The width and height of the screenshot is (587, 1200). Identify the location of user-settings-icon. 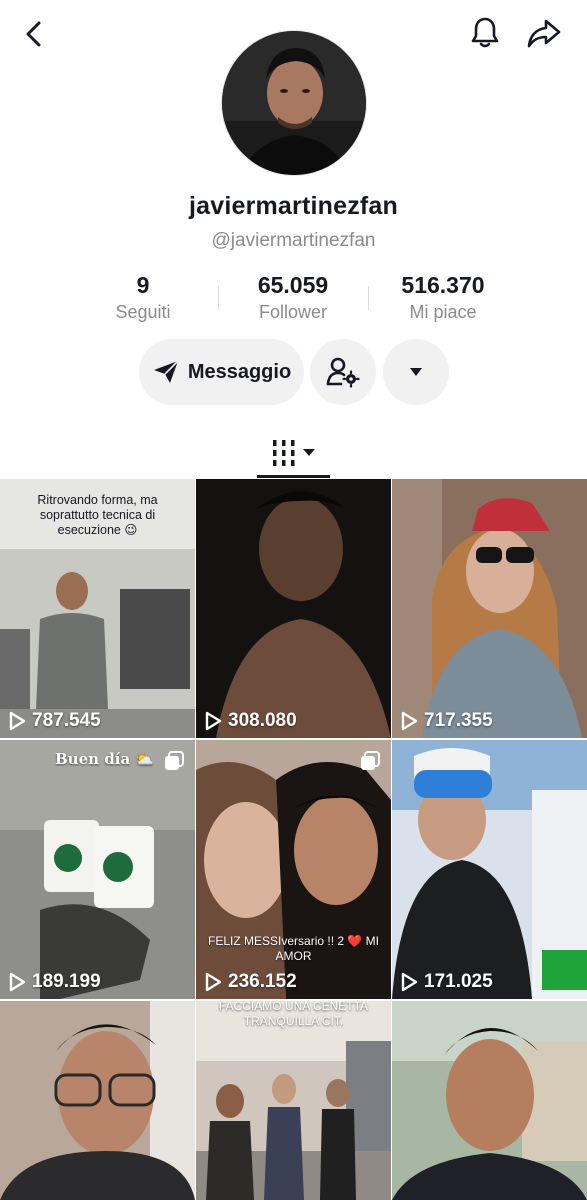
(343, 372).